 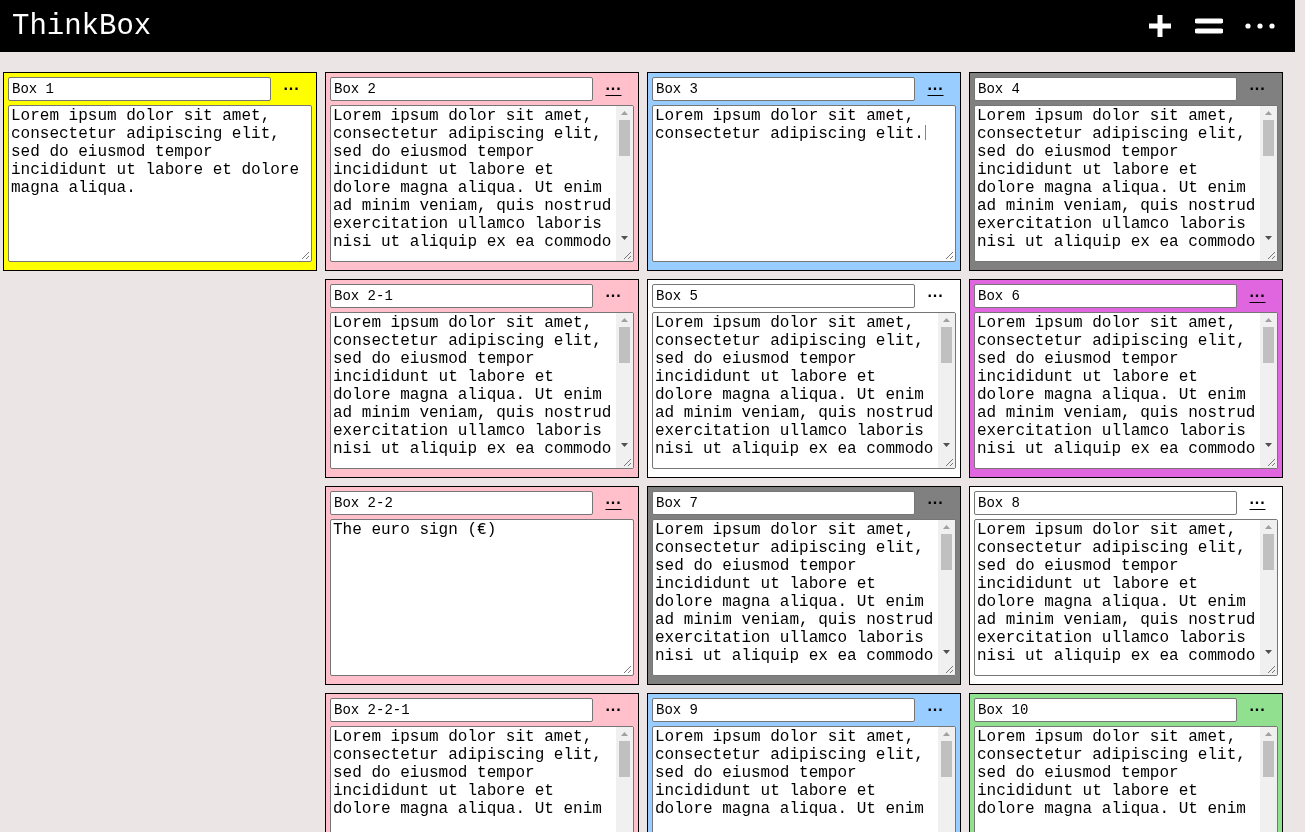 I want to click on text-area: Lorem ipsum dolor sit amet, consectetur adipiscing elit, sed do eiusmod tempor incididunt ut labore et dolore magna aliqua., so click(x=160, y=183).